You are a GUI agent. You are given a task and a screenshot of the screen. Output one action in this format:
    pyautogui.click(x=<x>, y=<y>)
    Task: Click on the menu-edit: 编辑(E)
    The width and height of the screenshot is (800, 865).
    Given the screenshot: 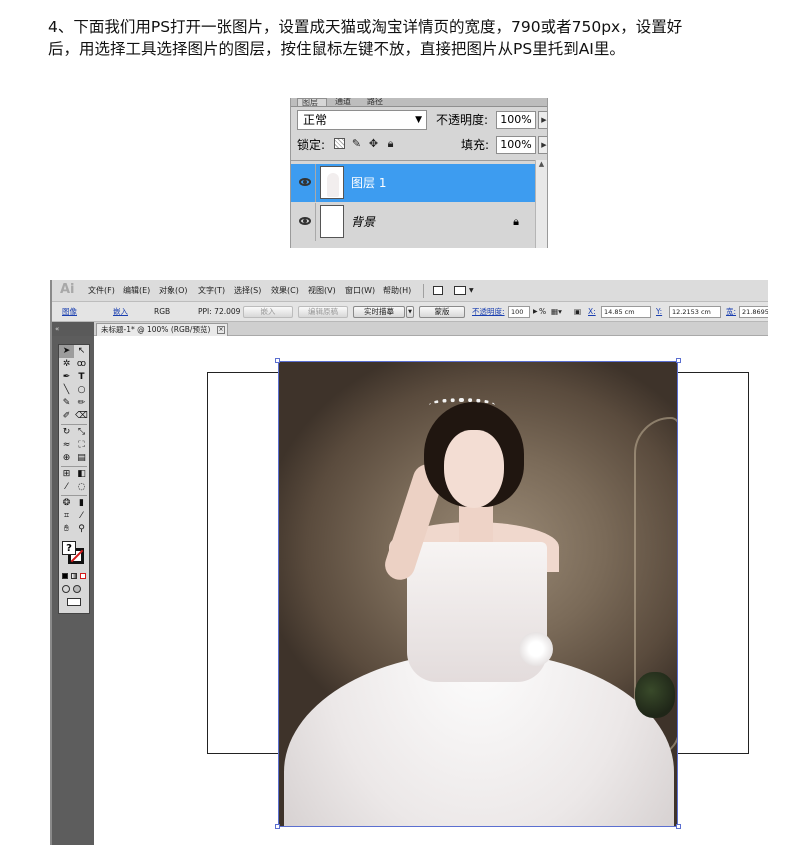 What is the action you would take?
    pyautogui.click(x=136, y=291)
    